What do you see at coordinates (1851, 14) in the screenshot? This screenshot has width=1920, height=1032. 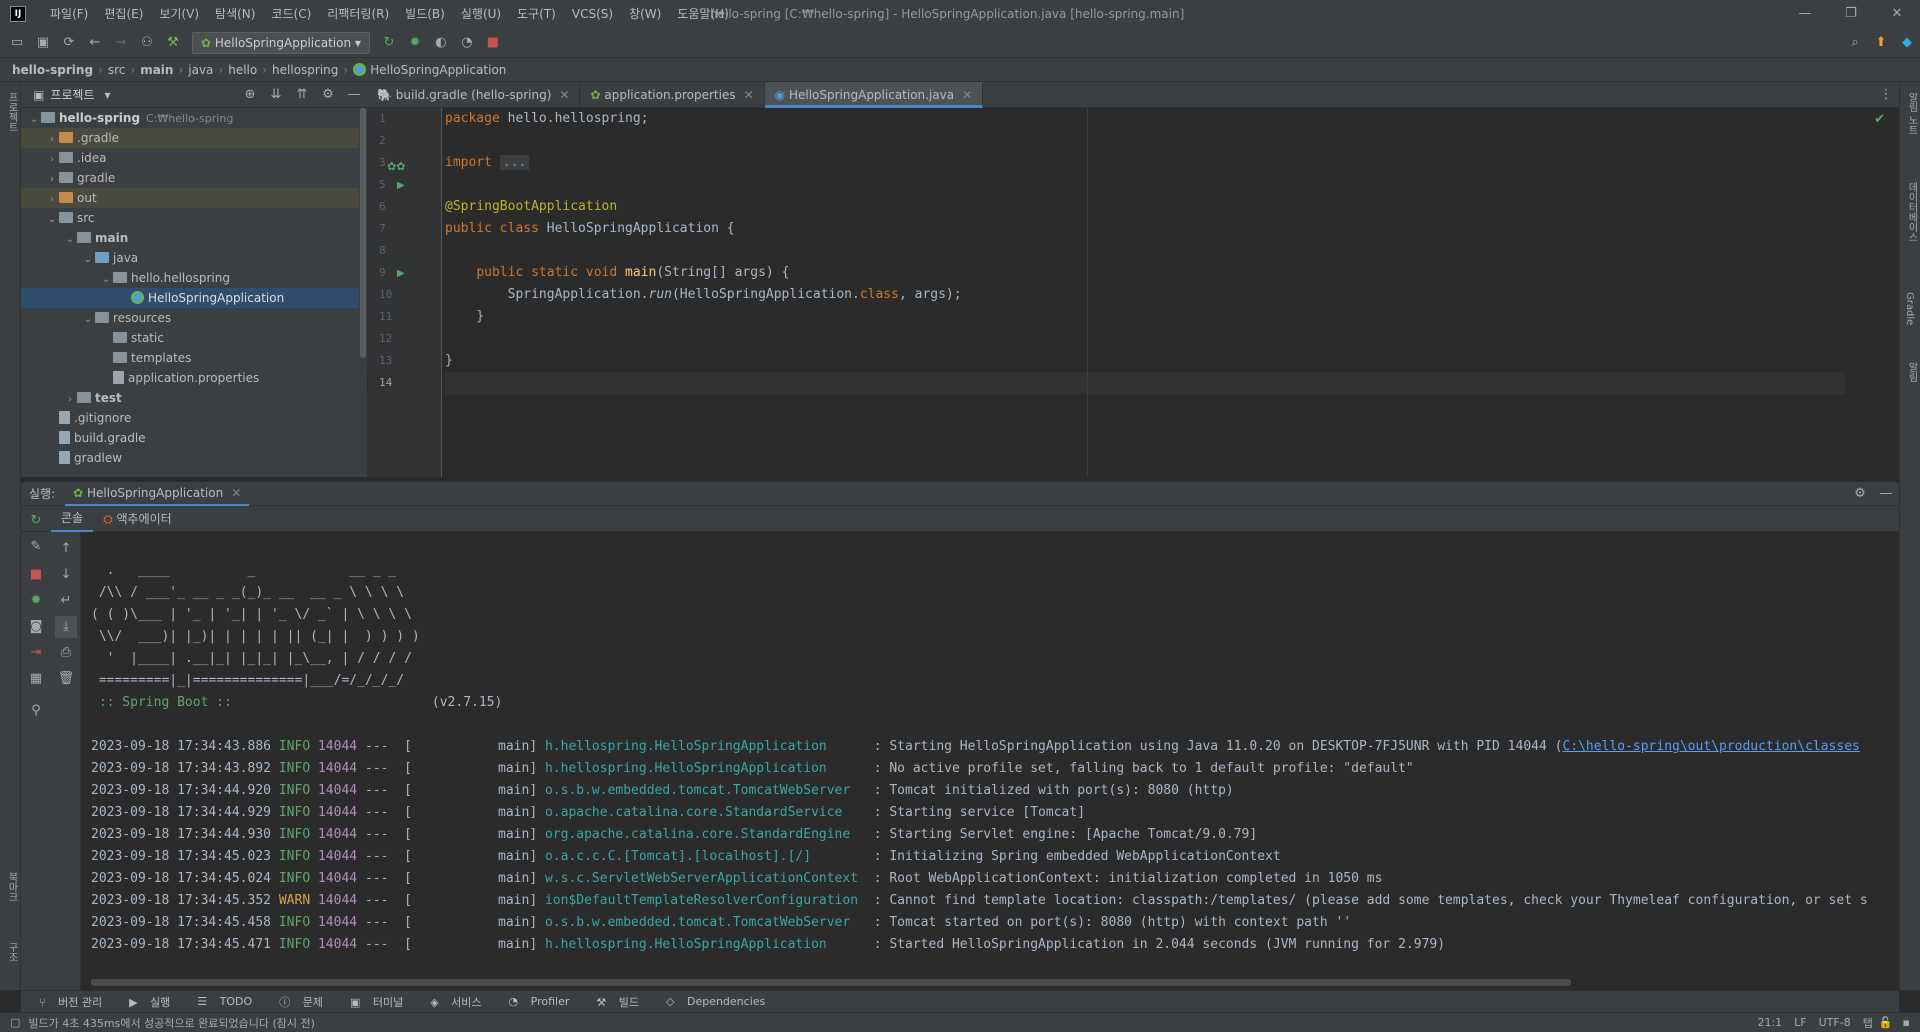 I see `restore-icon: ❐` at bounding box center [1851, 14].